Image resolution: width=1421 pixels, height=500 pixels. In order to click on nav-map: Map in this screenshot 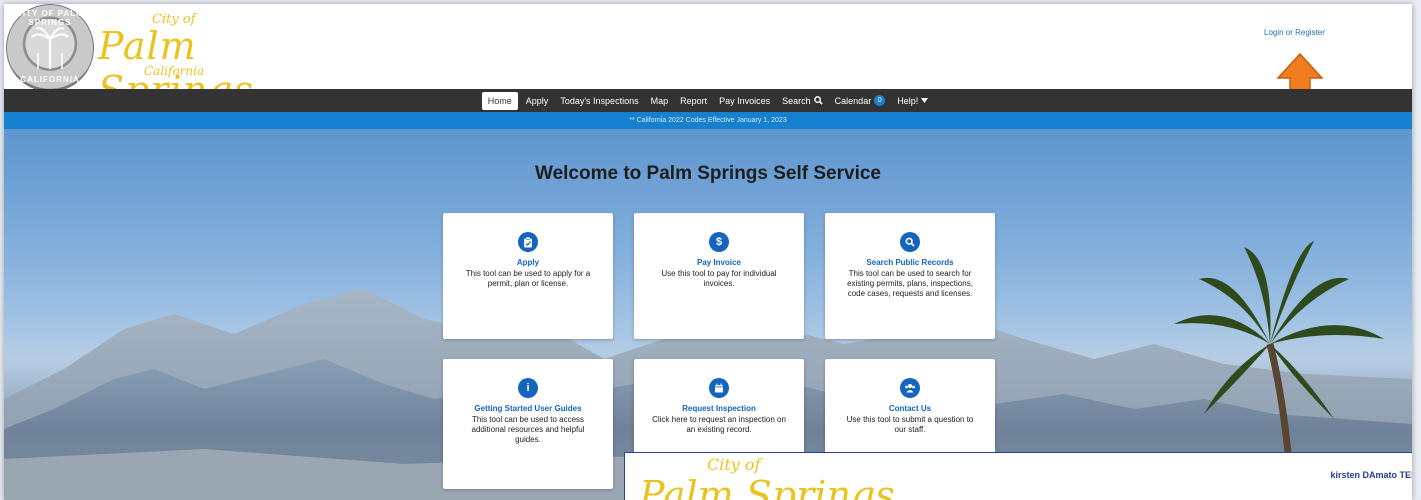, I will do `click(660, 101)`.